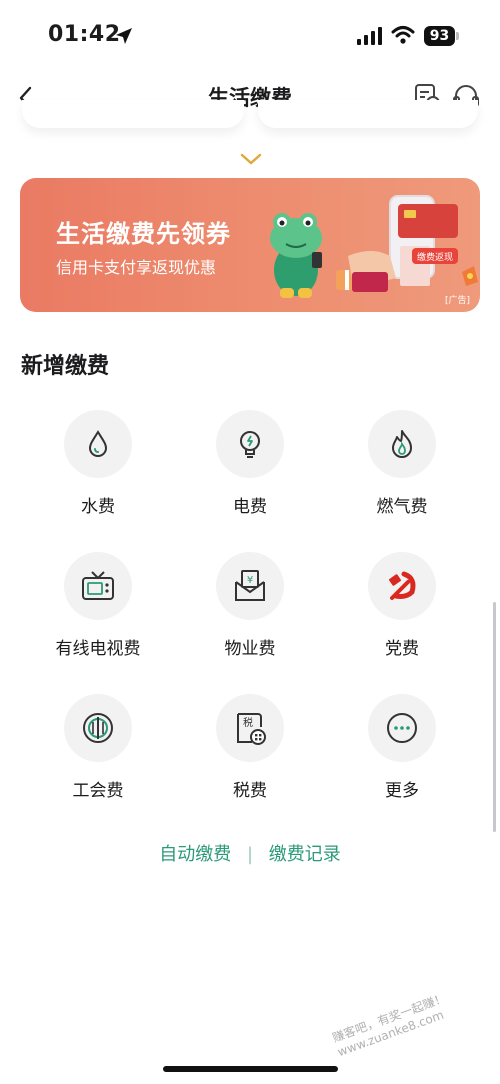 The image size is (500, 1084). I want to click on tax-icon: 税, so click(251, 729).